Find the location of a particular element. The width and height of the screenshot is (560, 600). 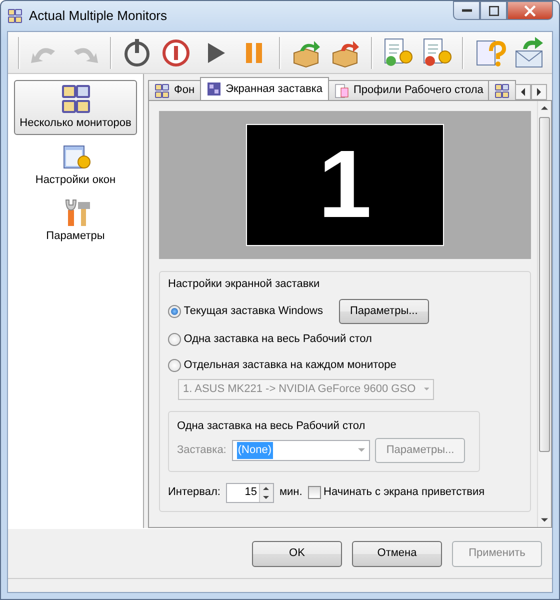

checkbox-label: Начинать с экрана приветствия is located at coordinates (404, 492).